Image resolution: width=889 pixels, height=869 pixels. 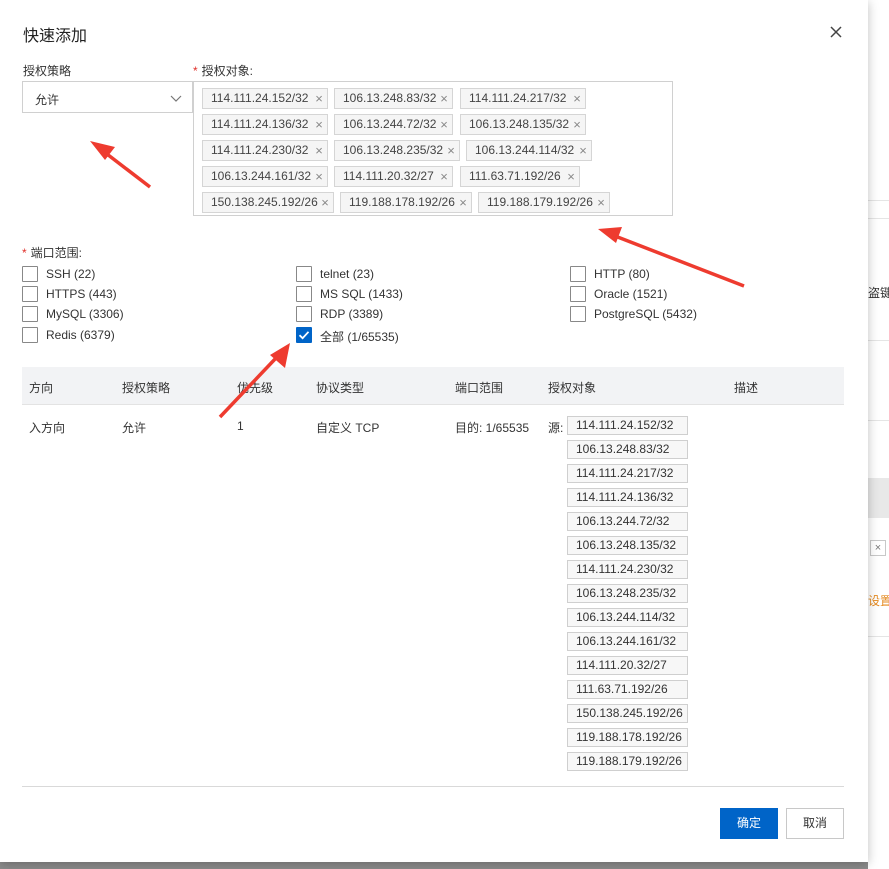 I want to click on table-header: 方向 授权策略 优先级 协议类型 端口范围 授权对象 描述, so click(x=433, y=386).